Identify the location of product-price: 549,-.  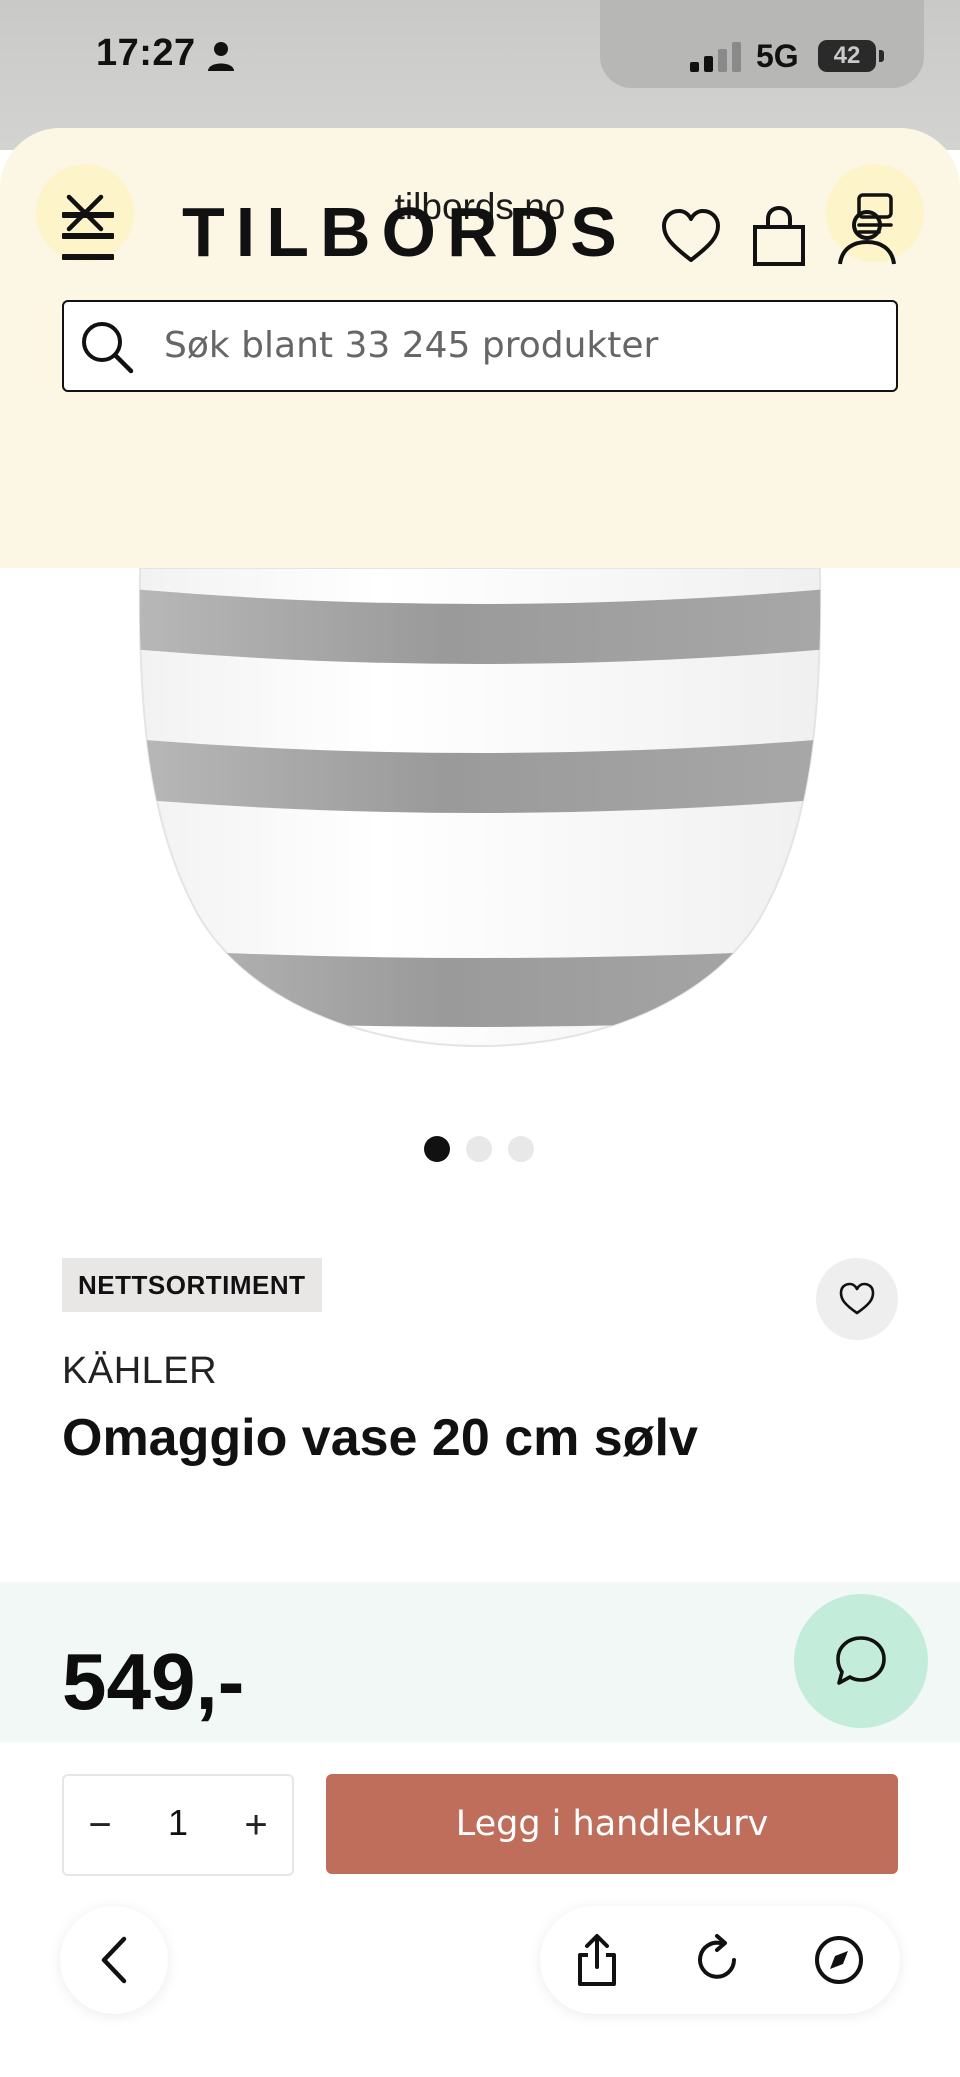
(153, 1681).